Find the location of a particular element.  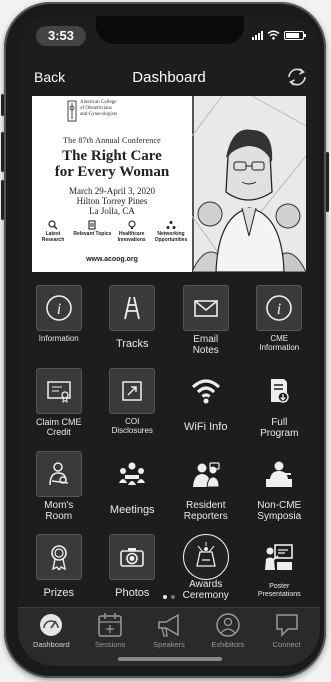

people-illustration is located at coordinates (249, 184).